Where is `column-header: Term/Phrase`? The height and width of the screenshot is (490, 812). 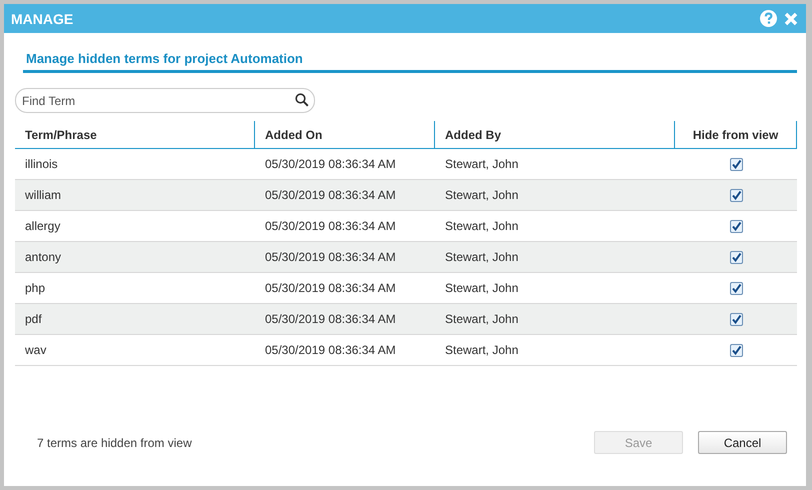
column-header: Term/Phrase is located at coordinates (135, 134).